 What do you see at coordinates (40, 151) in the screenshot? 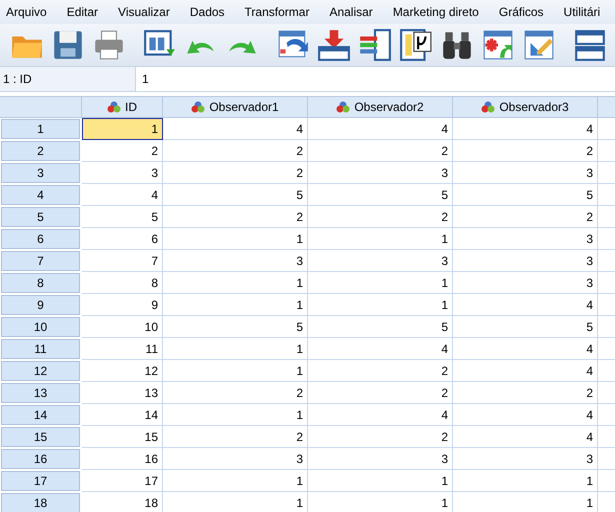
I see `row-number: 2` at bounding box center [40, 151].